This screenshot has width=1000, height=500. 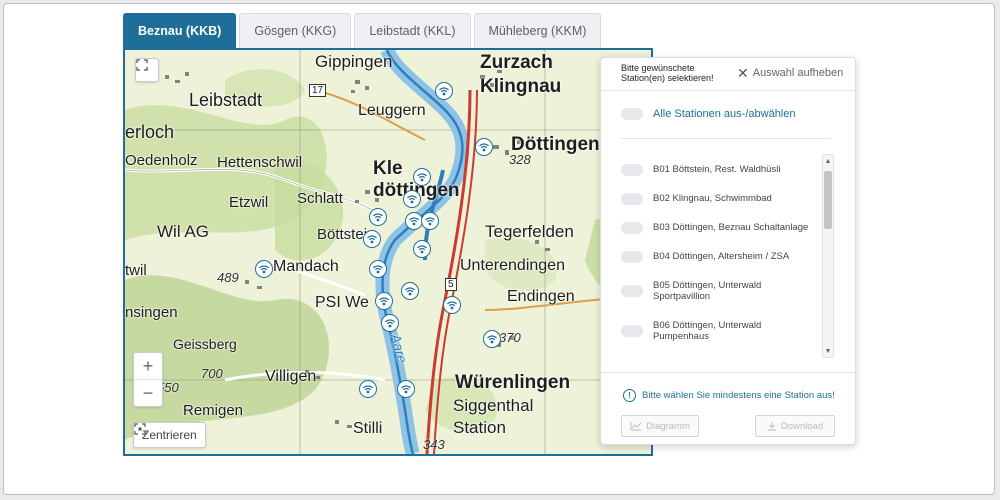 What do you see at coordinates (828, 256) in the screenshot?
I see `station-list-scrollbar: ▲ ▼` at bounding box center [828, 256].